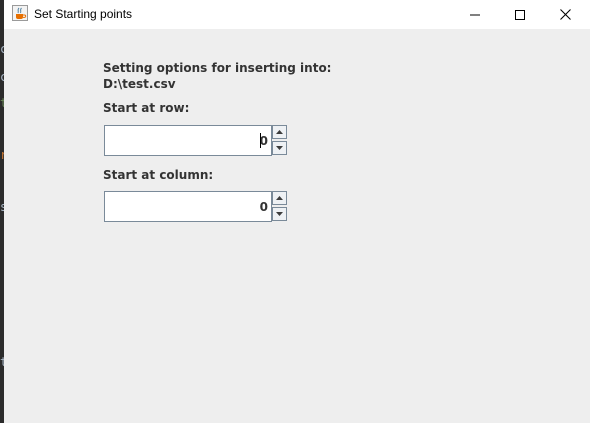 The image size is (590, 423). I want to click on start-column-decrement-button, so click(279, 214).